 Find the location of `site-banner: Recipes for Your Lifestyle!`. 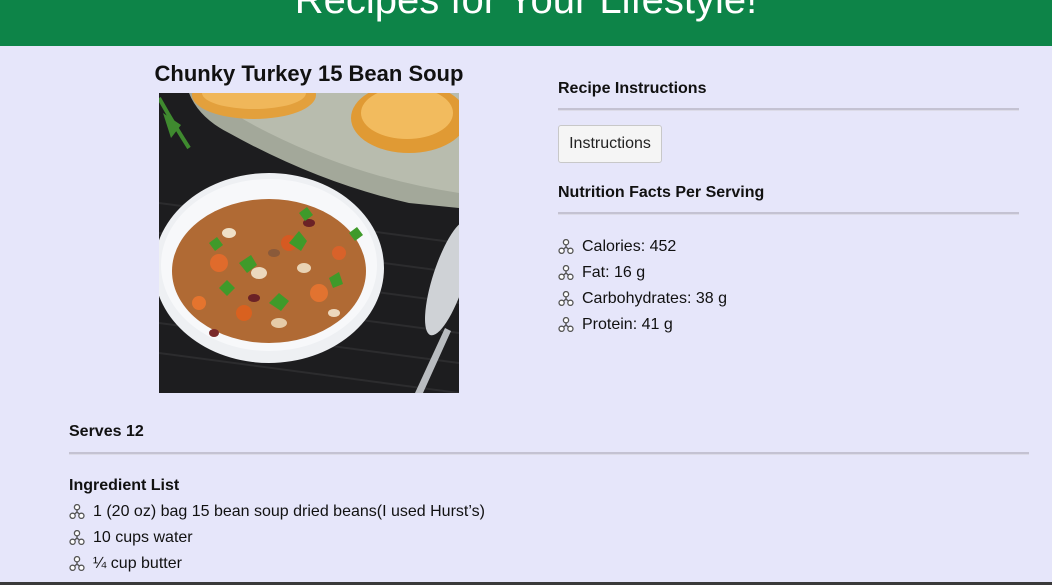

site-banner: Recipes for Your Lifestyle! is located at coordinates (526, 23).